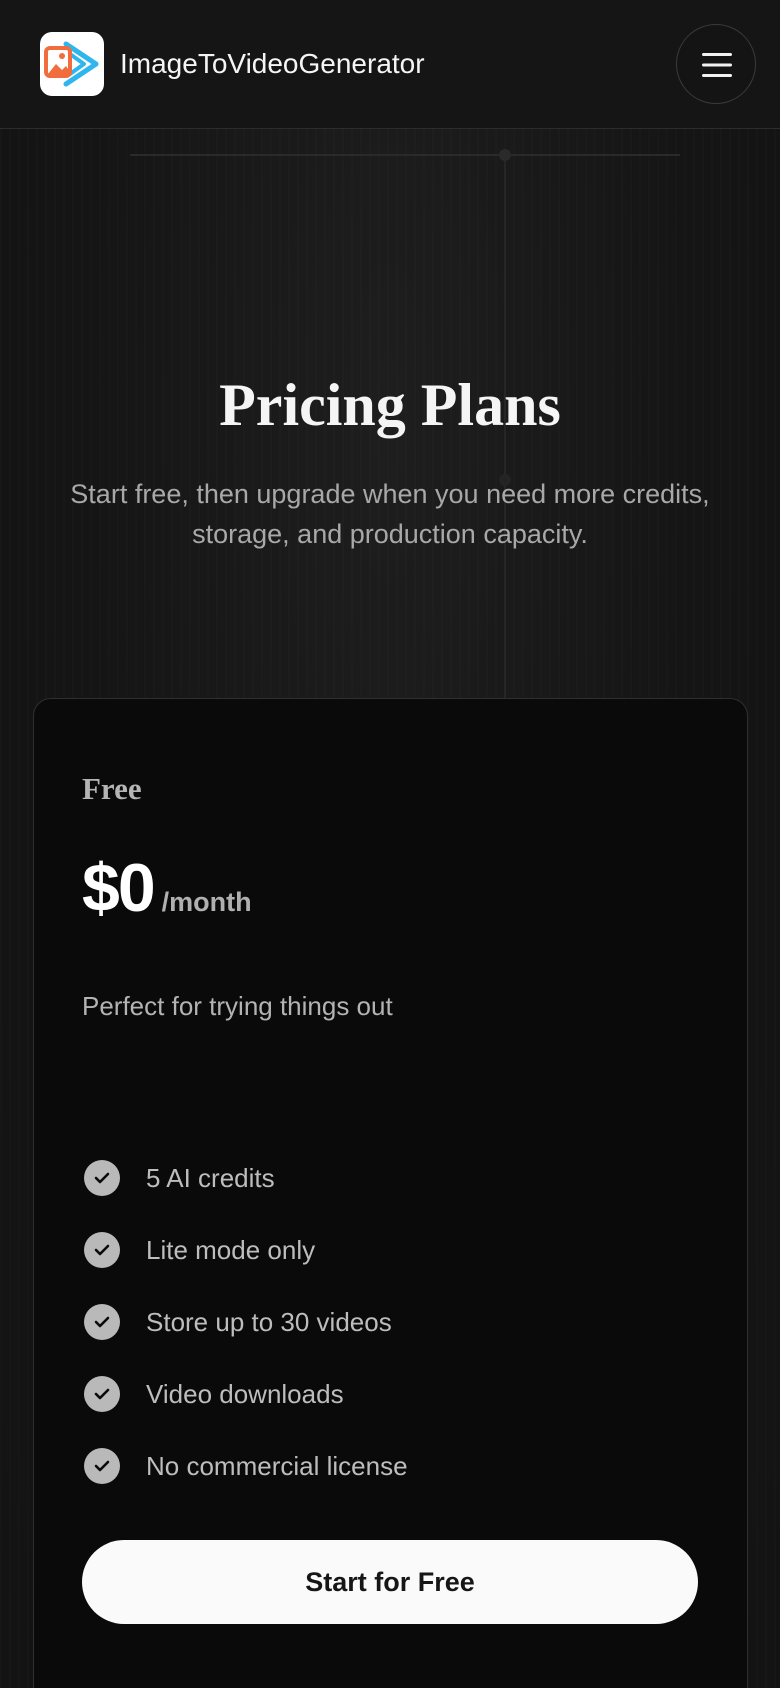 The image size is (780, 1688). Describe the element at coordinates (390, 405) in the screenshot. I see `page-title: Pricing Plans` at that location.